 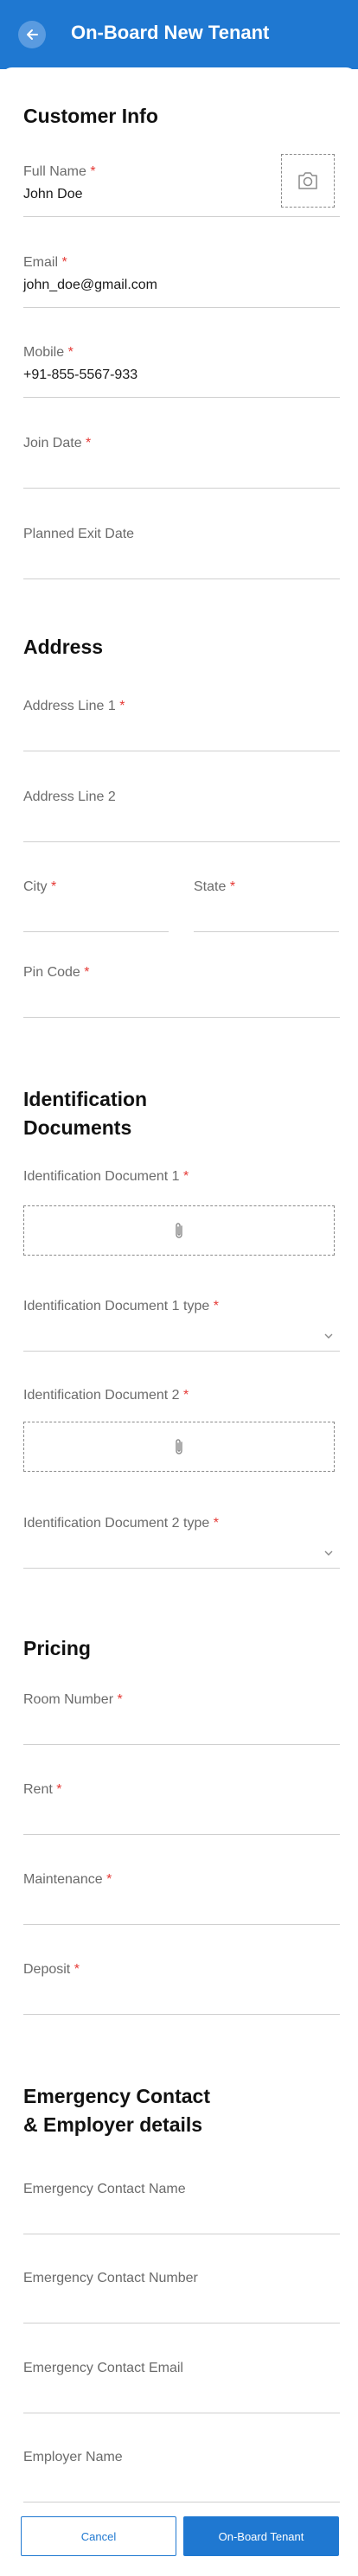 I want to click on section-title-pricing: Pricing, so click(x=57, y=1648).